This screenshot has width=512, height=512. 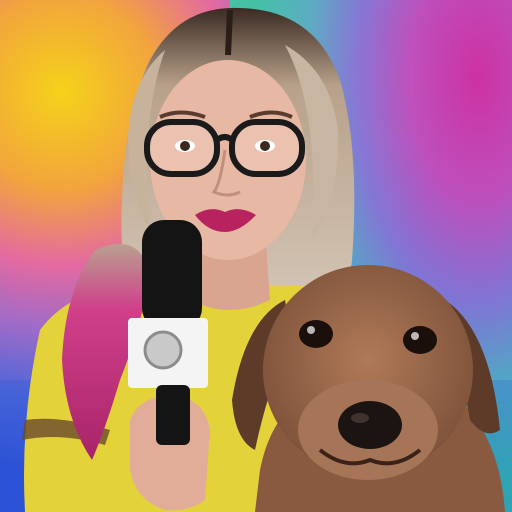 What do you see at coordinates (316, 334) in the screenshot?
I see `dog-left-eye` at bounding box center [316, 334].